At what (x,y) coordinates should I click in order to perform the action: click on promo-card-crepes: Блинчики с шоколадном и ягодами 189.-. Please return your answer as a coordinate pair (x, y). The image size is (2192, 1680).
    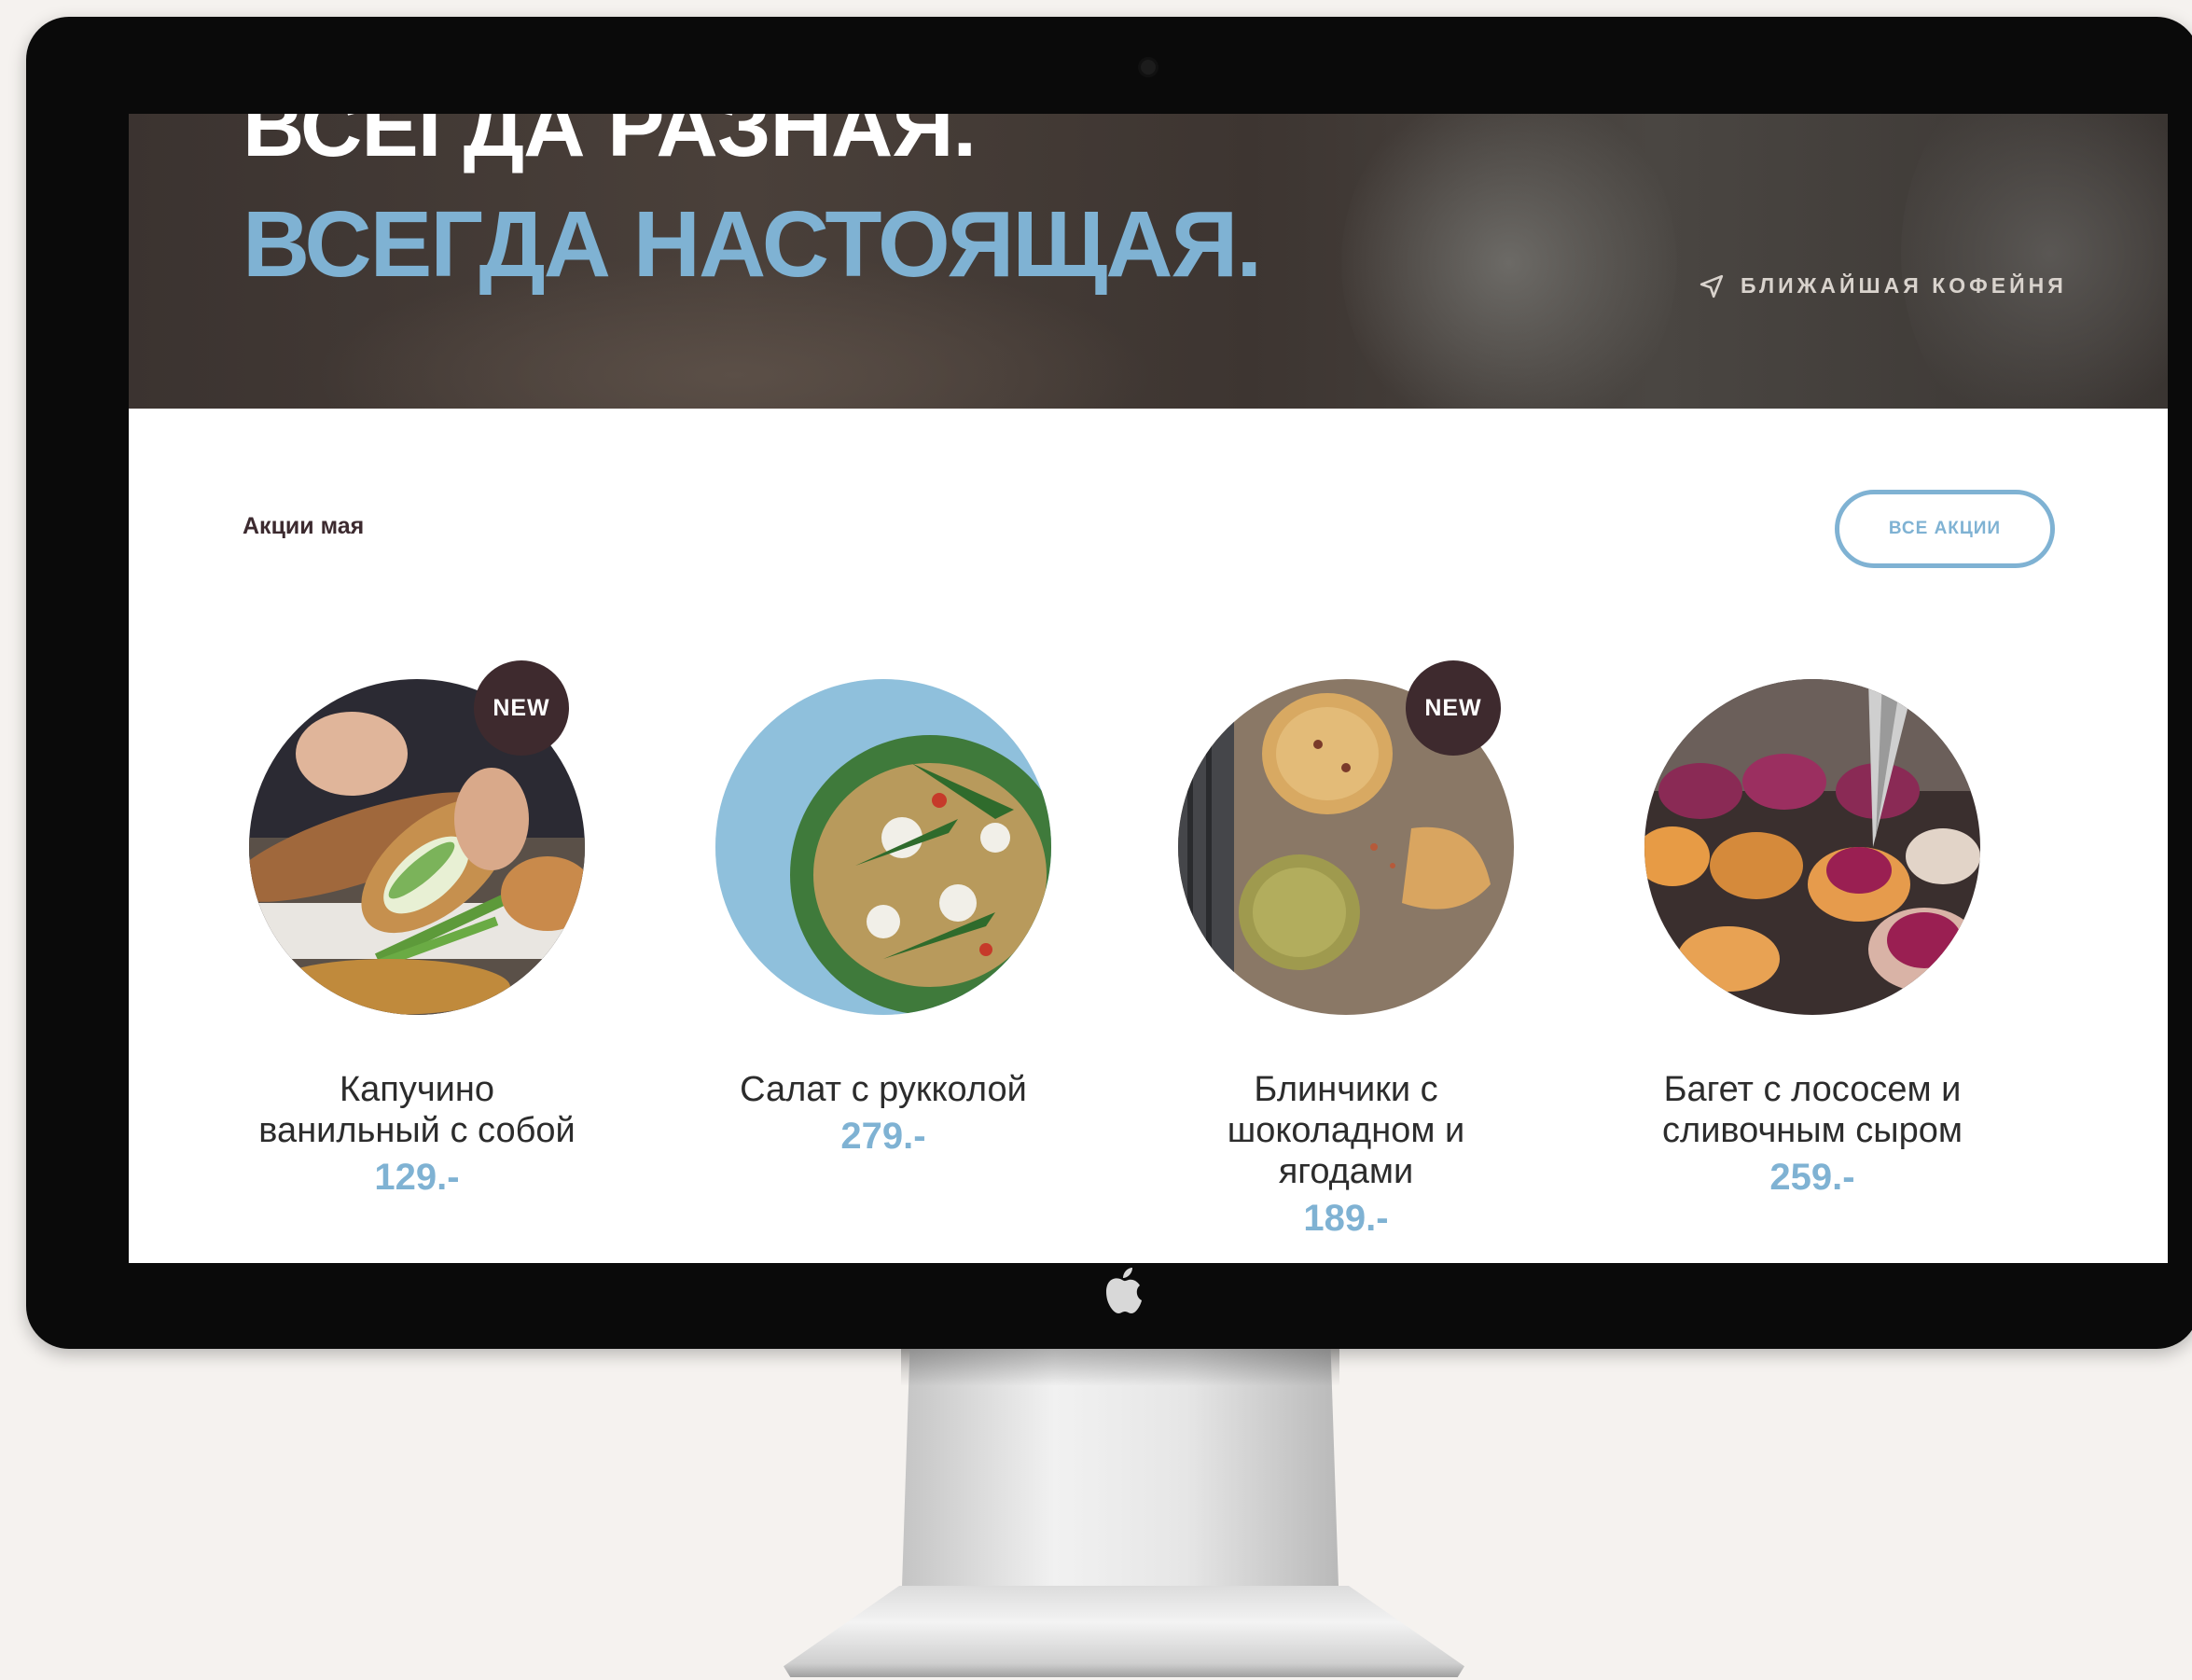
    Looking at the image, I should click on (1346, 959).